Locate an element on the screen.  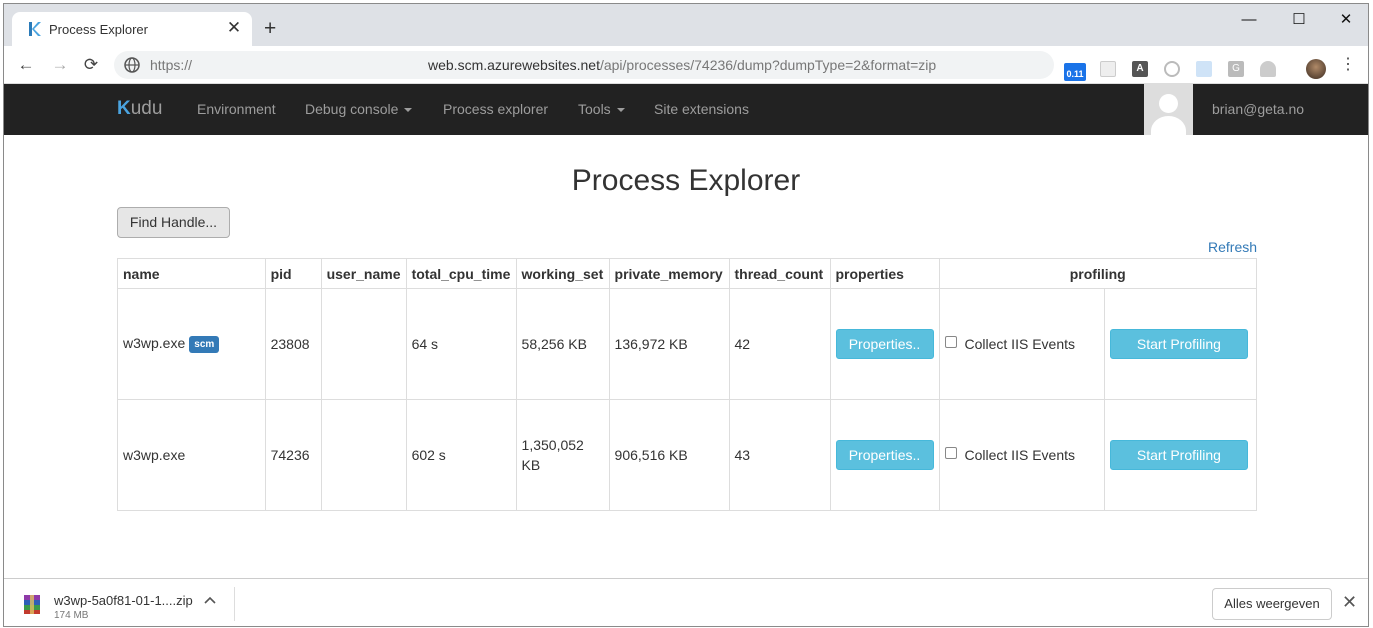
cell-total-cpu-time: 64 s is located at coordinates (461, 344).